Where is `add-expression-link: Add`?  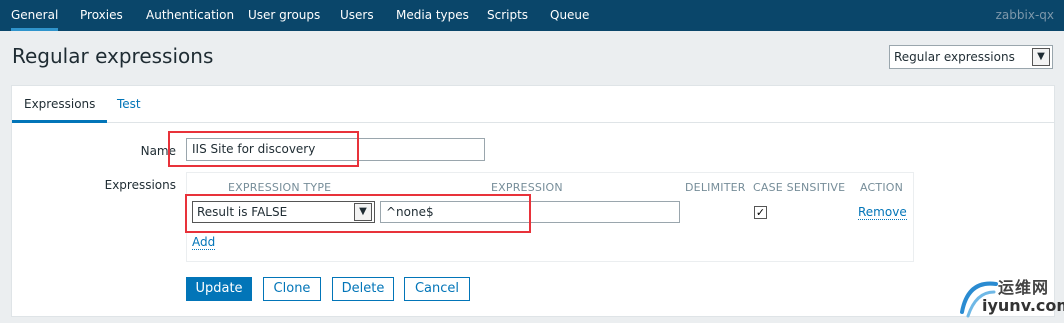 add-expression-link: Add is located at coordinates (204, 242).